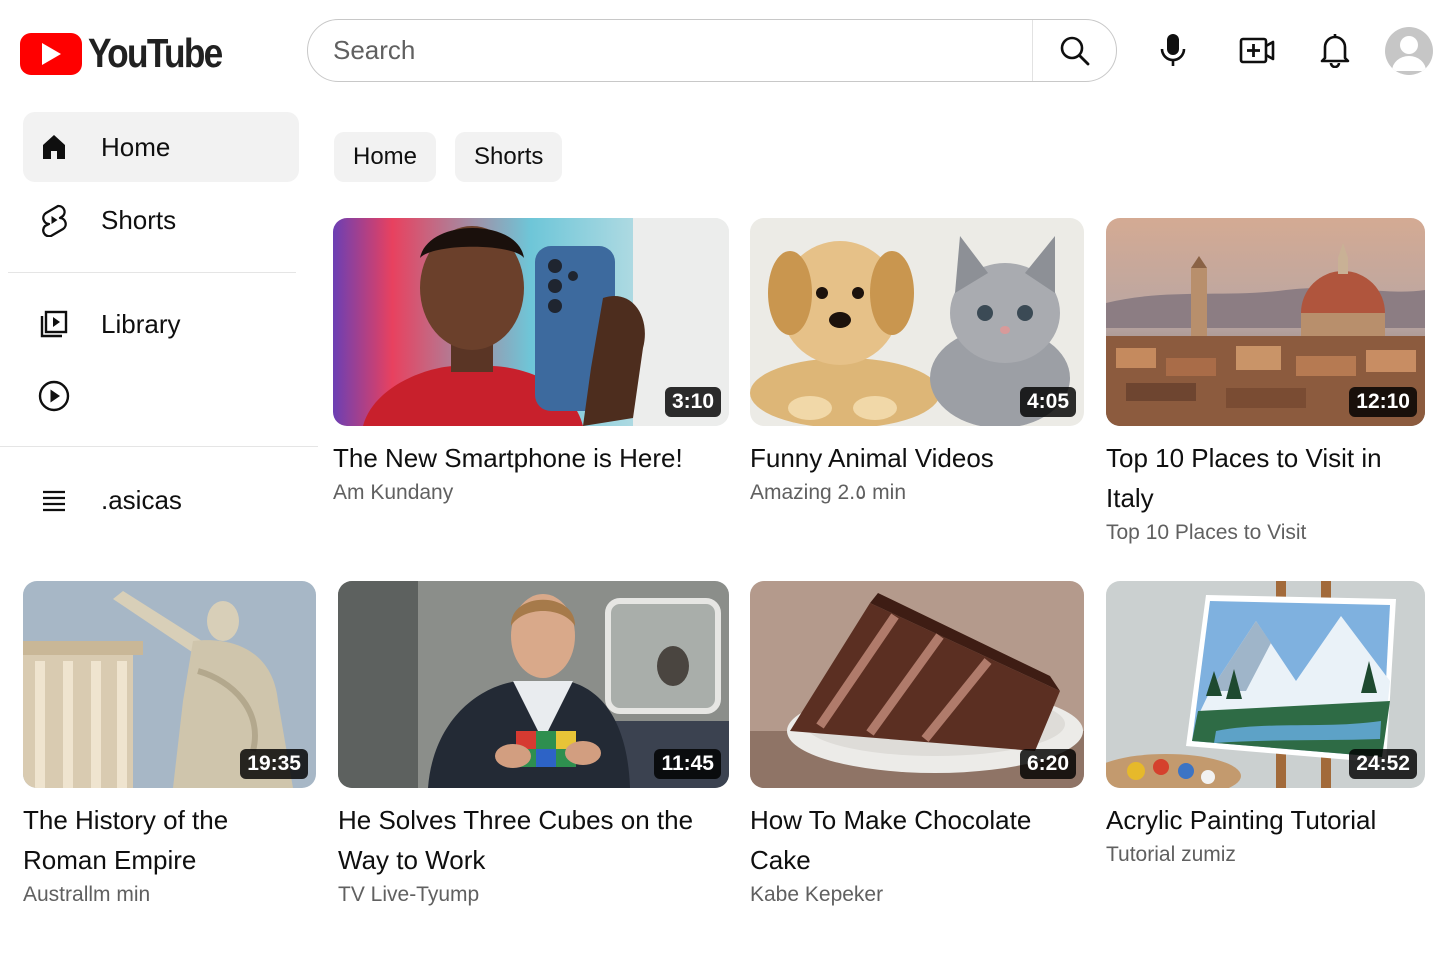 The width and height of the screenshot is (1456, 971). What do you see at coordinates (917, 895) in the screenshot?
I see `video-channel: Kabe Kepeker` at bounding box center [917, 895].